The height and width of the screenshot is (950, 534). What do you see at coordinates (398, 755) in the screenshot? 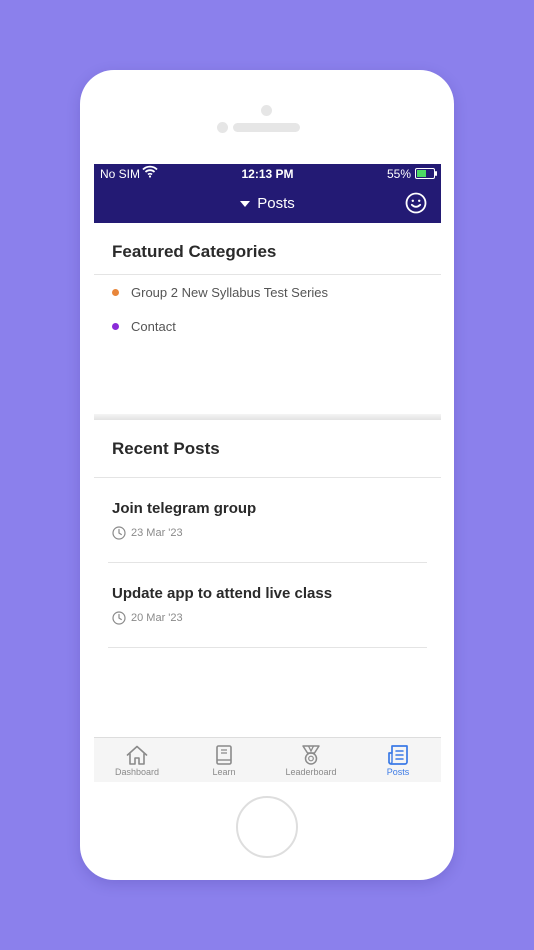
I see `posts-icon` at bounding box center [398, 755].